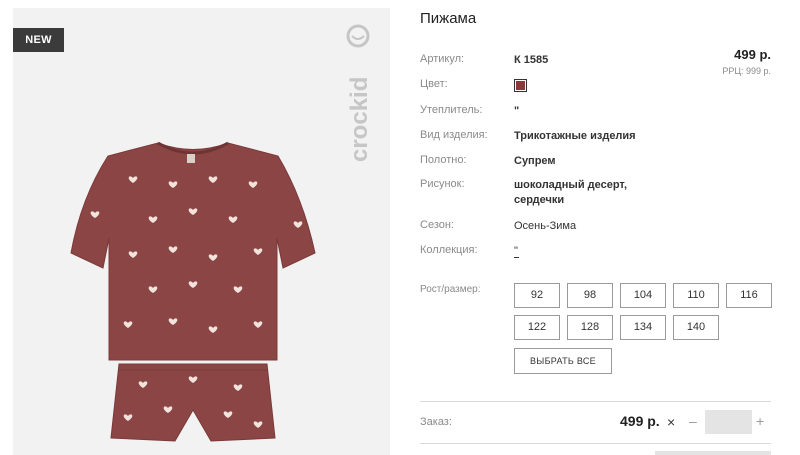 This screenshot has width=800, height=455. What do you see at coordinates (696, 327) in the screenshot?
I see `size-option: 140` at bounding box center [696, 327].